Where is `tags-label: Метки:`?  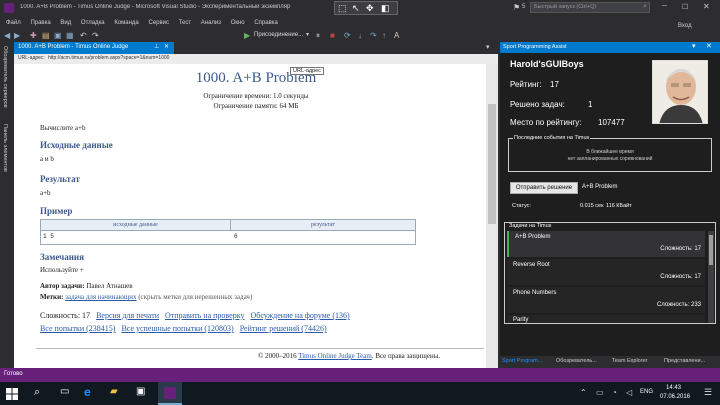 tags-label: Метки: is located at coordinates (52, 297).